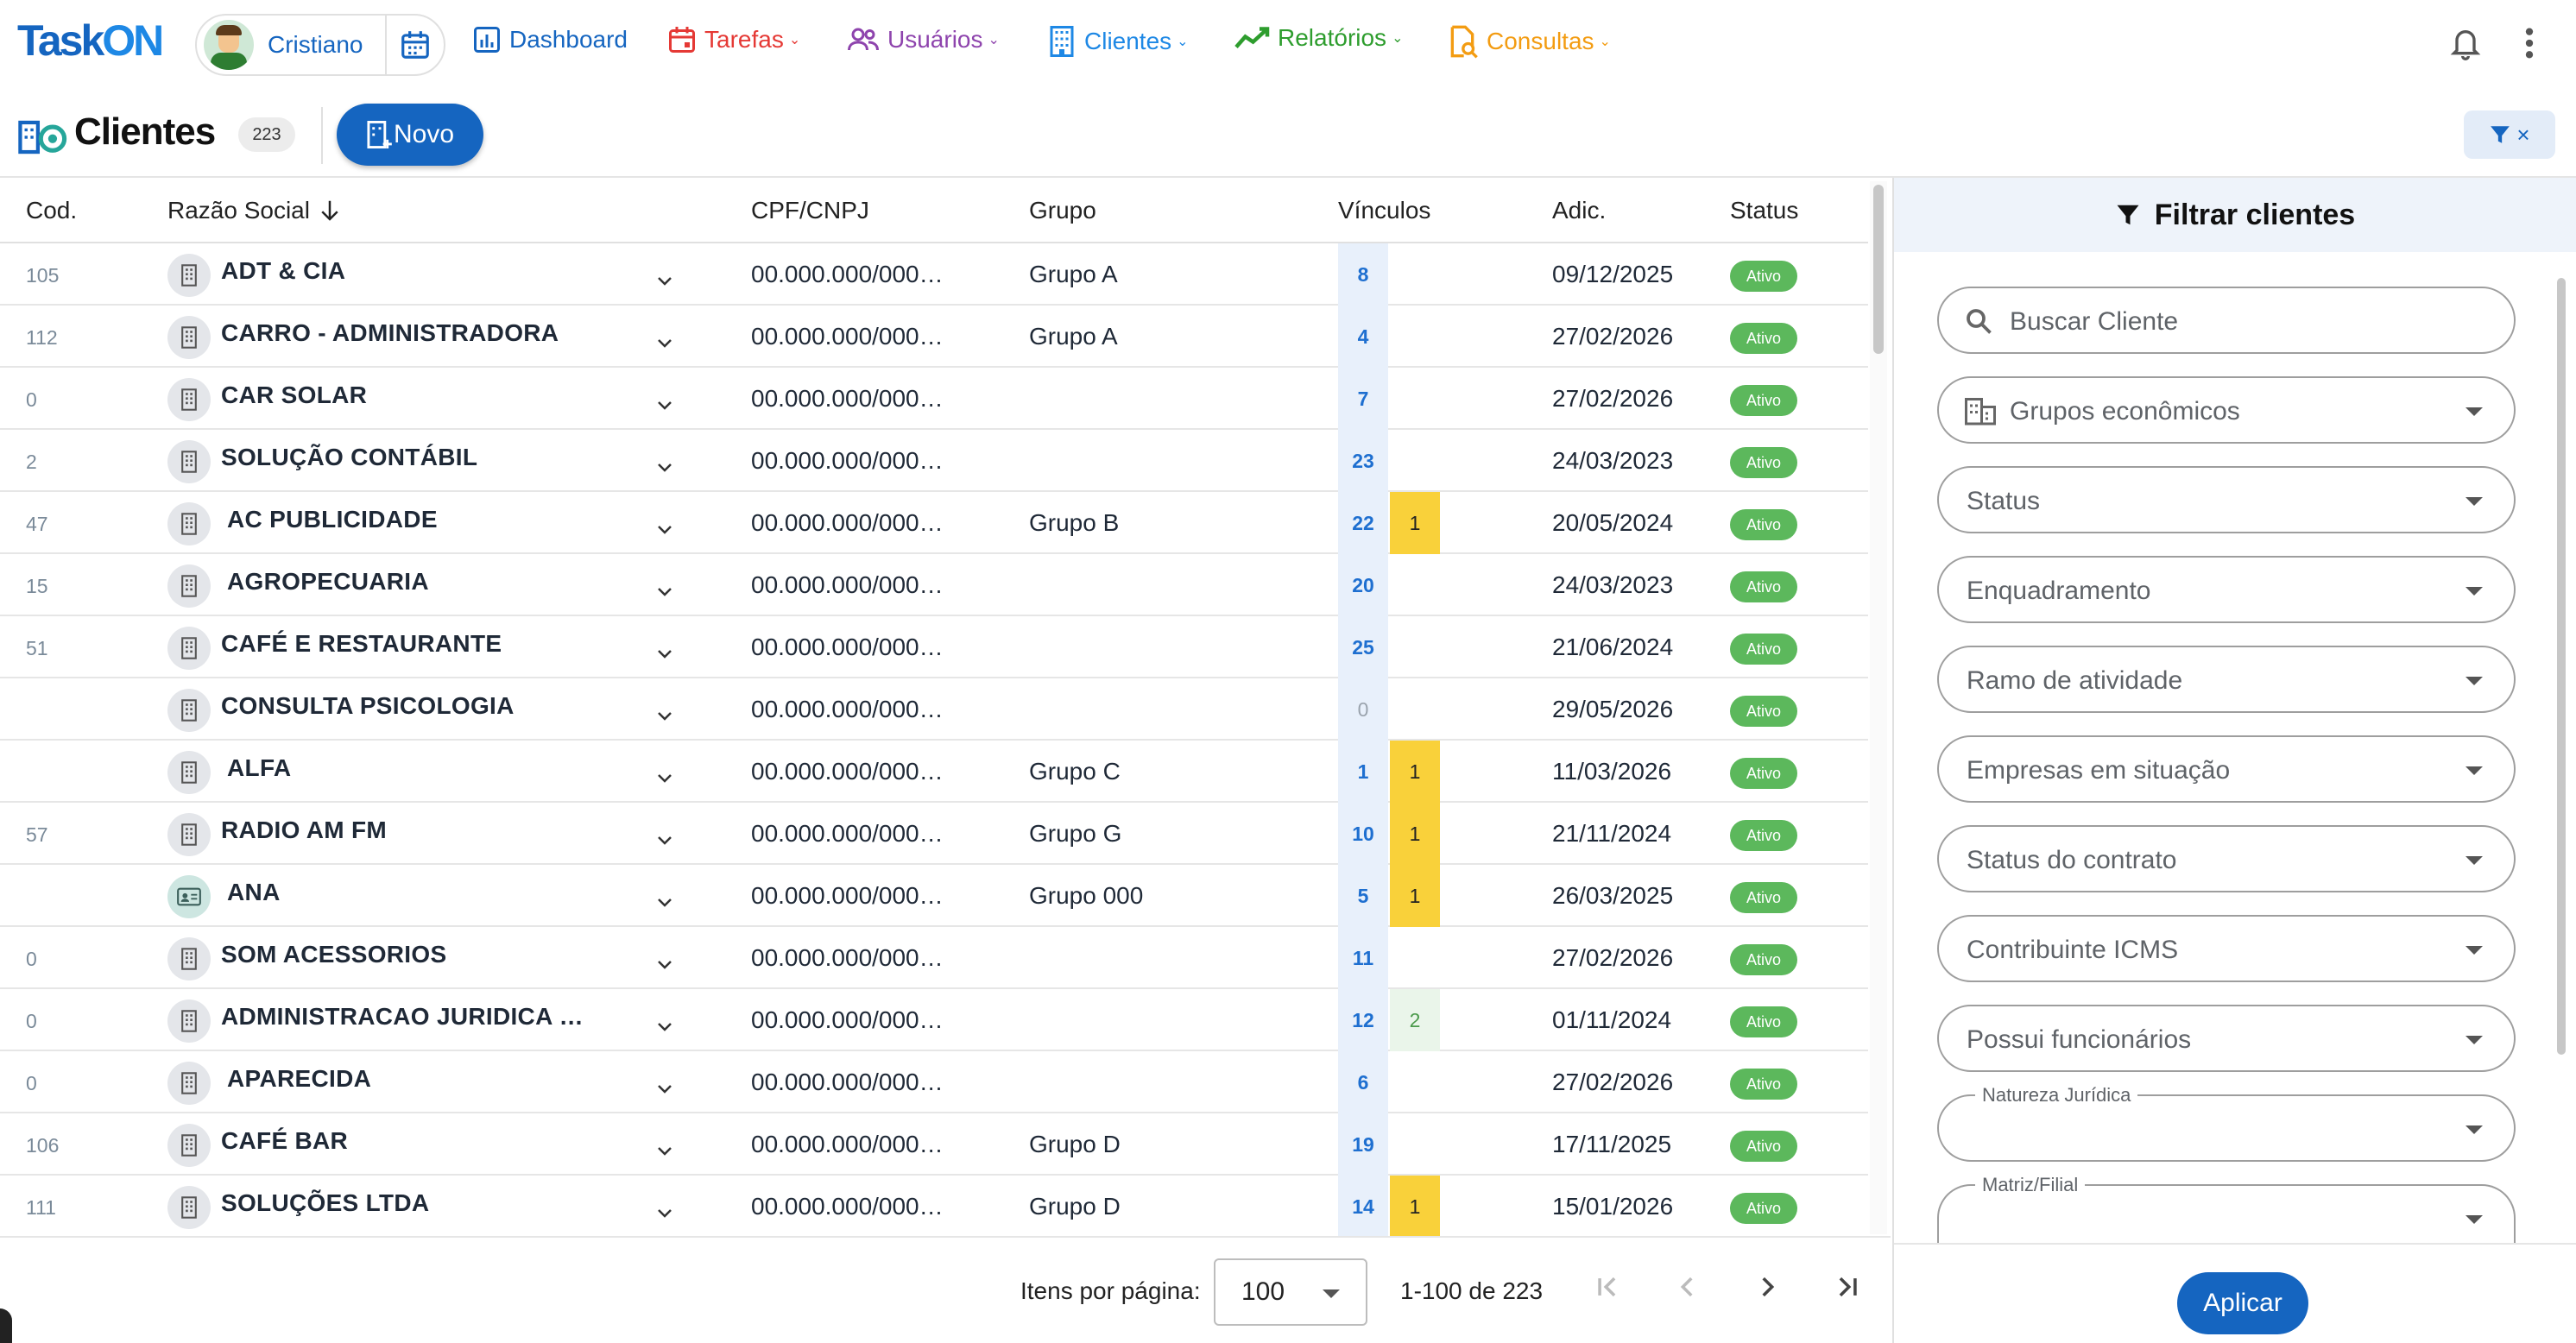  I want to click on vinculos-count: 19, so click(1363, 1144).